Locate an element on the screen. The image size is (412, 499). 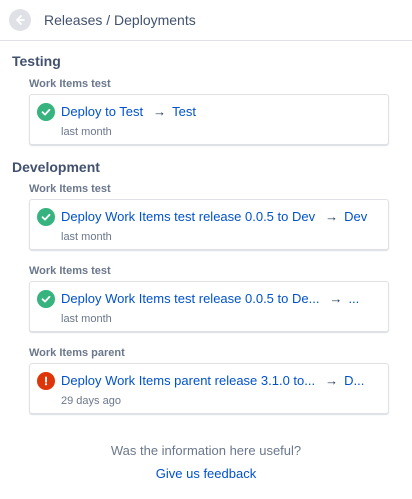
deployment-time: 29 days ago is located at coordinates (91, 401).